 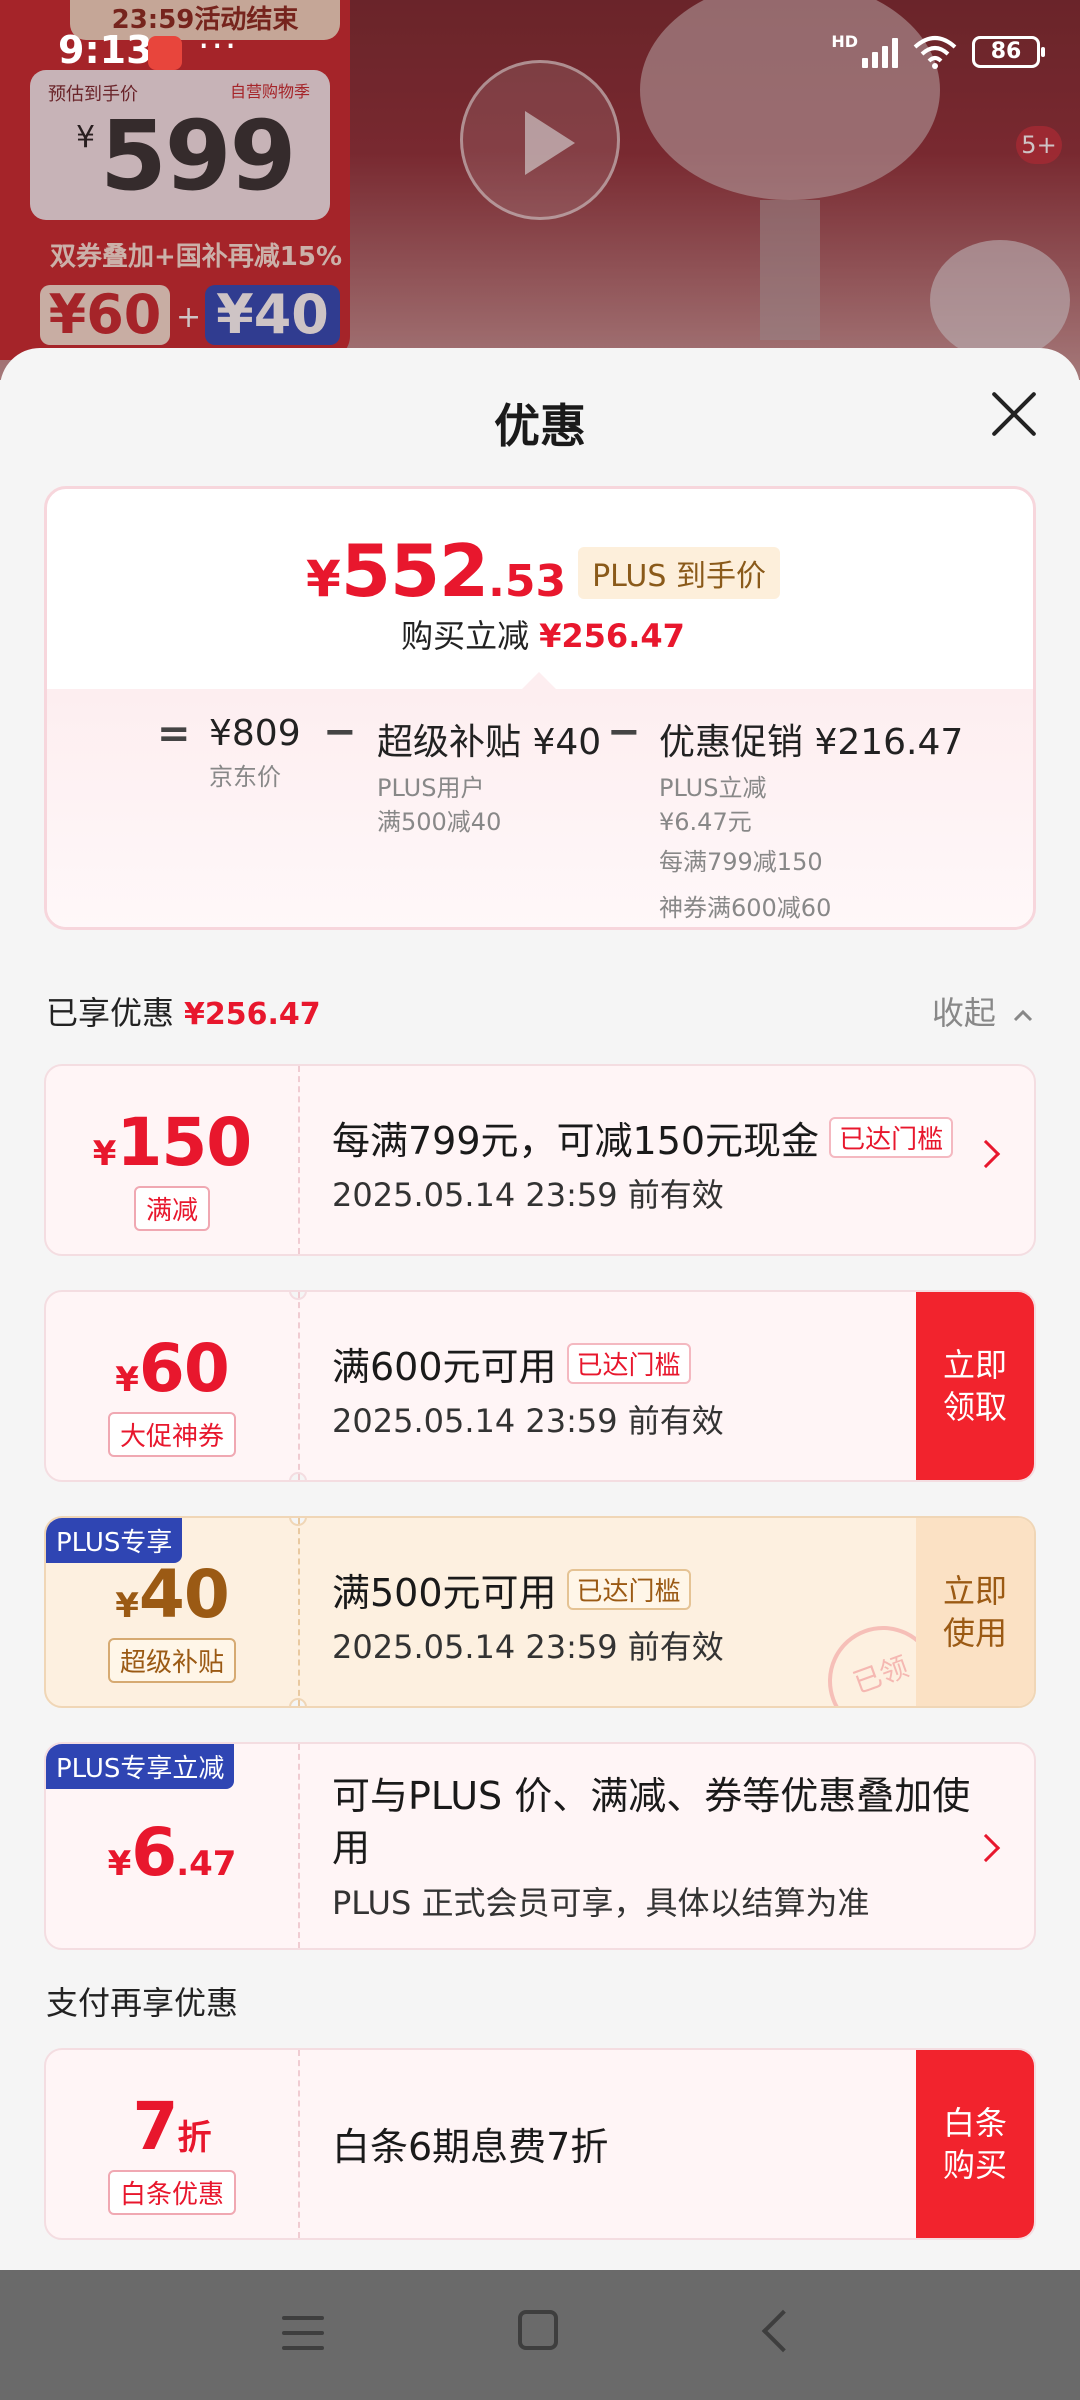 What do you see at coordinates (1023, 1015) in the screenshot?
I see `chevron-up-icon` at bounding box center [1023, 1015].